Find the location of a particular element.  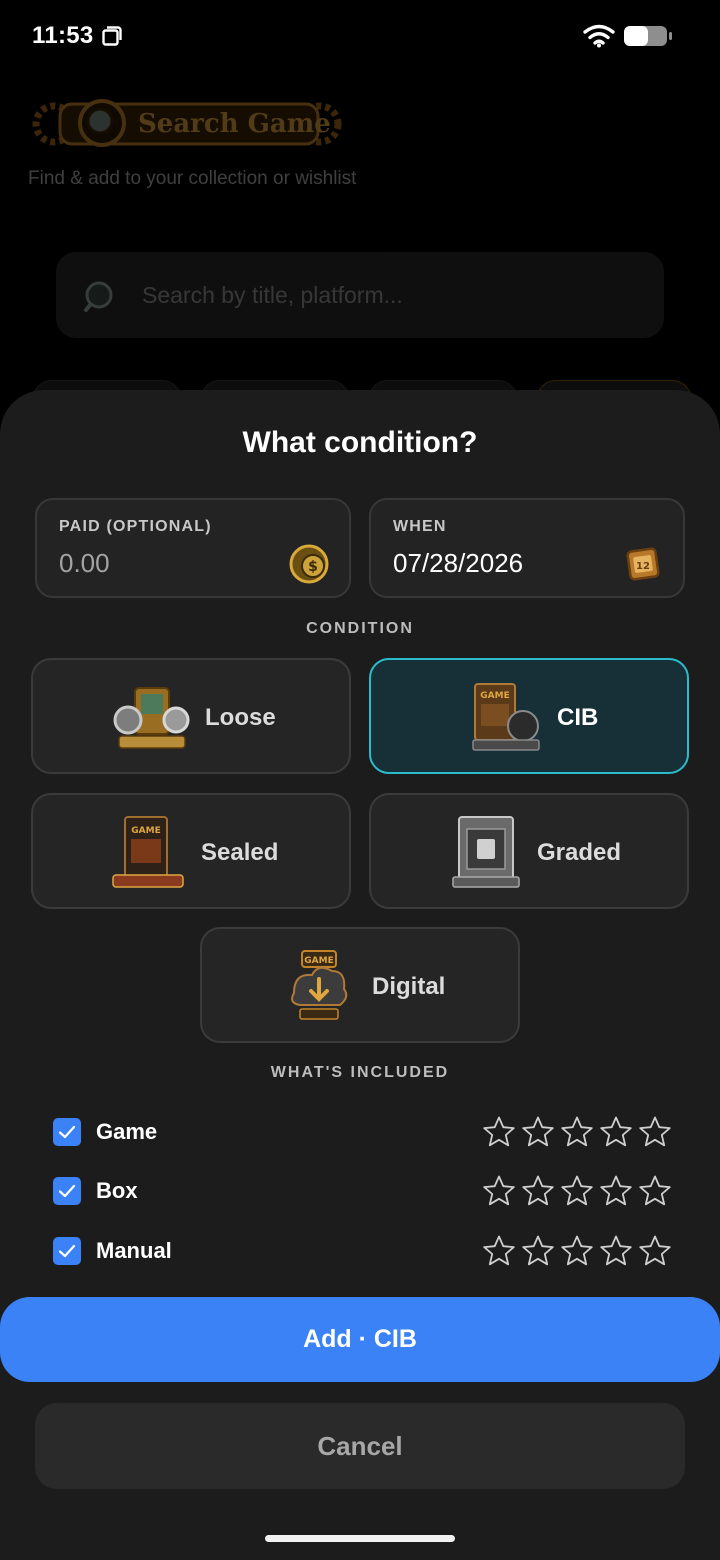

box-rating is located at coordinates (577, 1192).